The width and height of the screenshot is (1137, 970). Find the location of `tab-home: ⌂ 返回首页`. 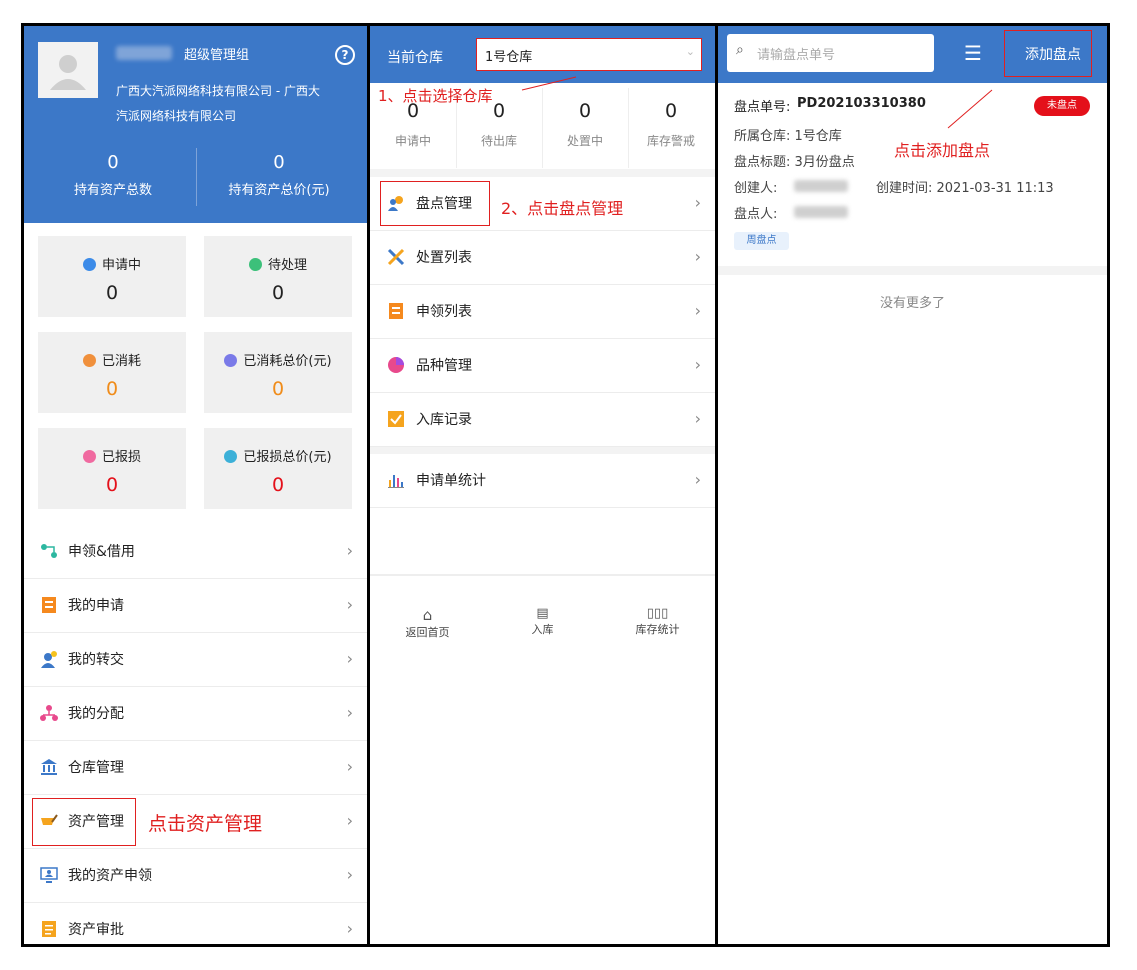

tab-home: ⌂ 返回首页 is located at coordinates (427, 623).